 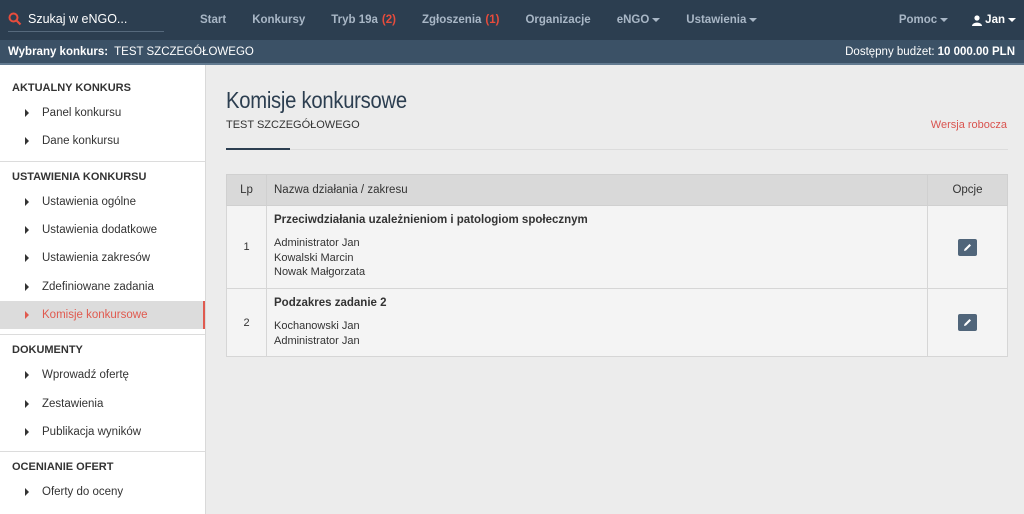 I want to click on row-lp: 1, so click(x=246, y=247).